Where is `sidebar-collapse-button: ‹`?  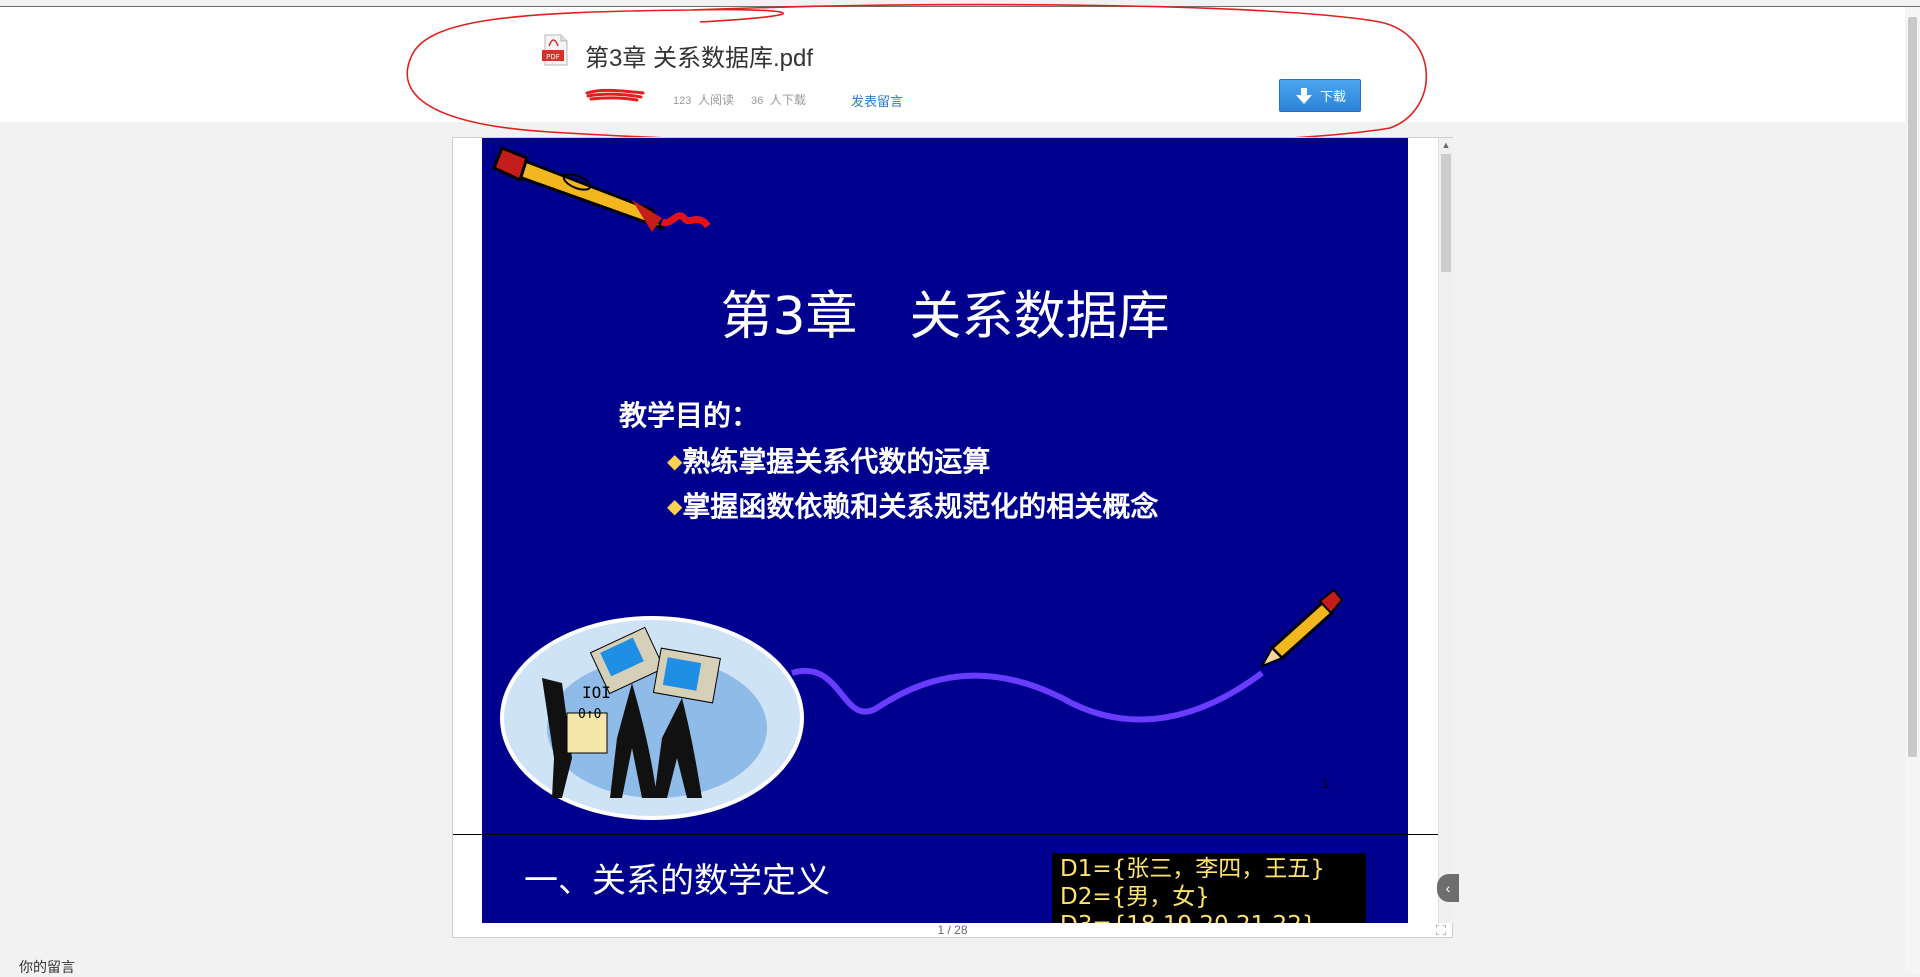 sidebar-collapse-button: ‹ is located at coordinates (1448, 888).